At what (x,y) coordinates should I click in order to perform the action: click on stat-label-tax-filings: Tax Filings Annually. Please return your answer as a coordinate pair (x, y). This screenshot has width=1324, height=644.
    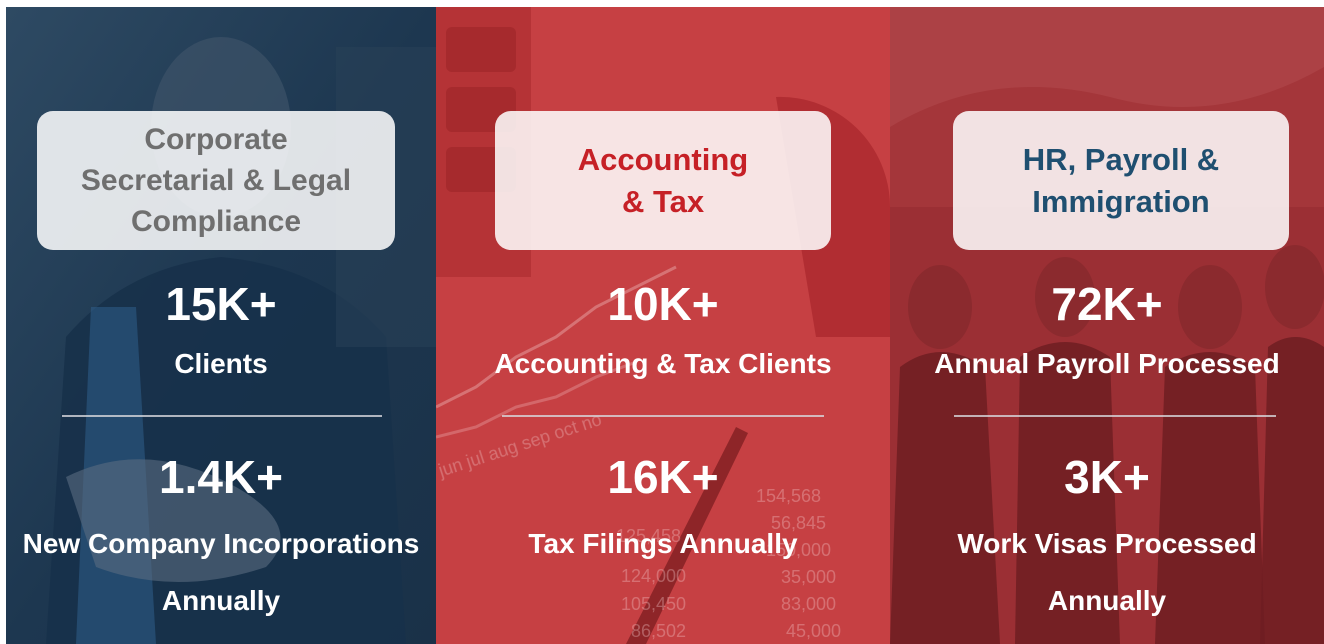
    Looking at the image, I should click on (663, 543).